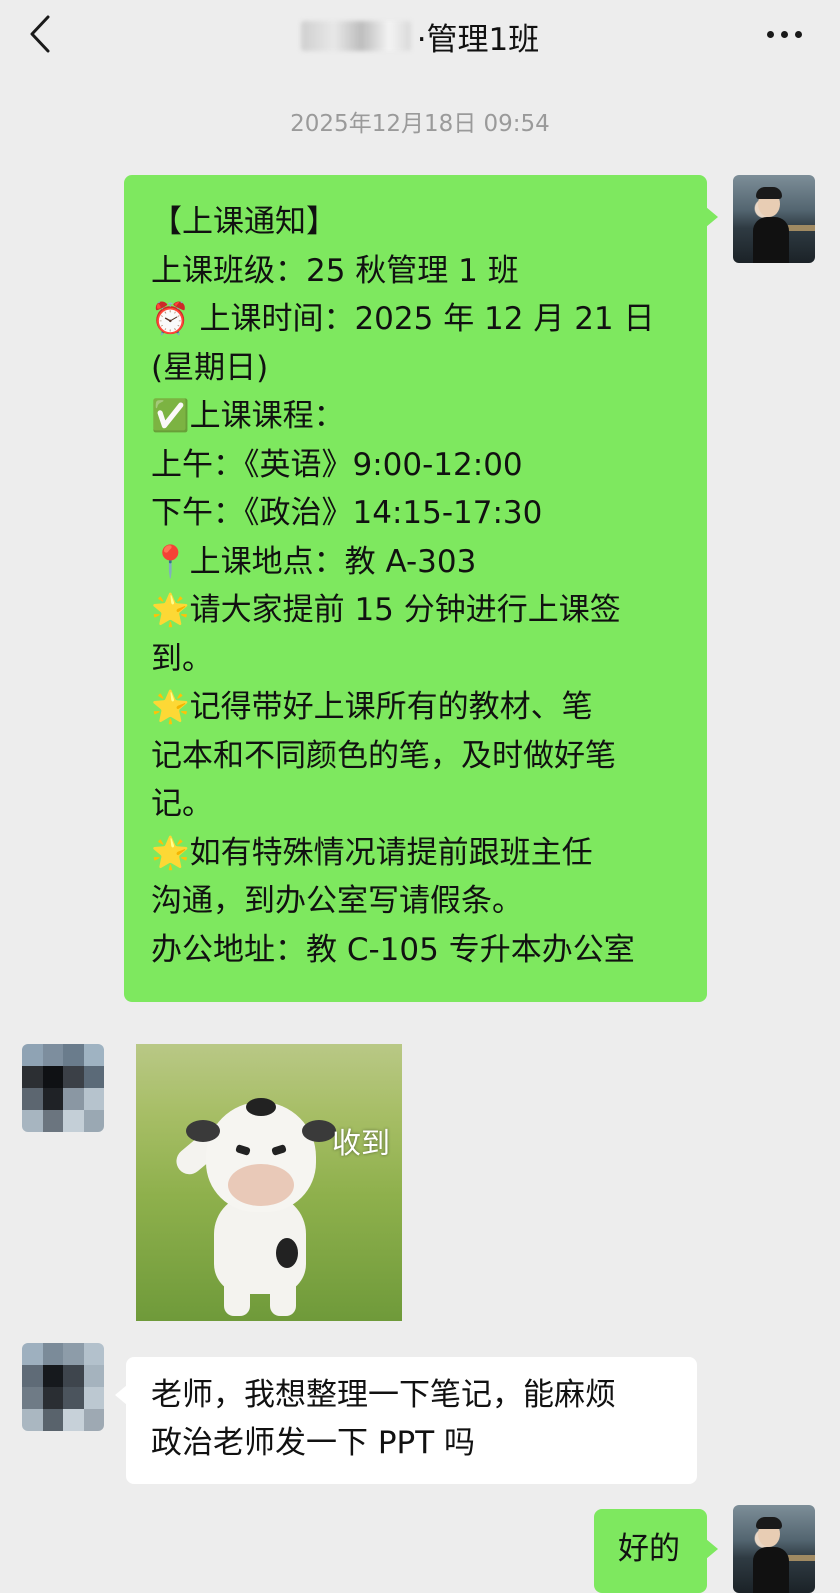 The height and width of the screenshot is (1593, 840). I want to click on chevron-left-icon, so click(40, 34).